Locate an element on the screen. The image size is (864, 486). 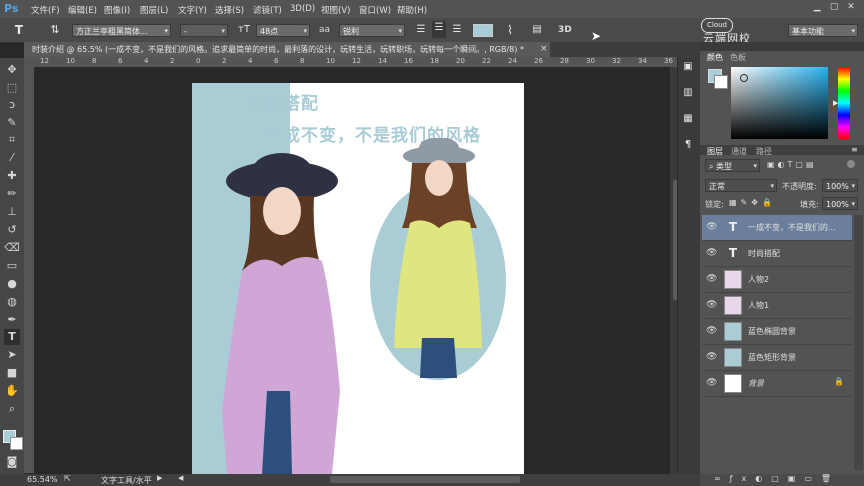
history-brush-tool-icon: ↺ is located at coordinates (12, 230).